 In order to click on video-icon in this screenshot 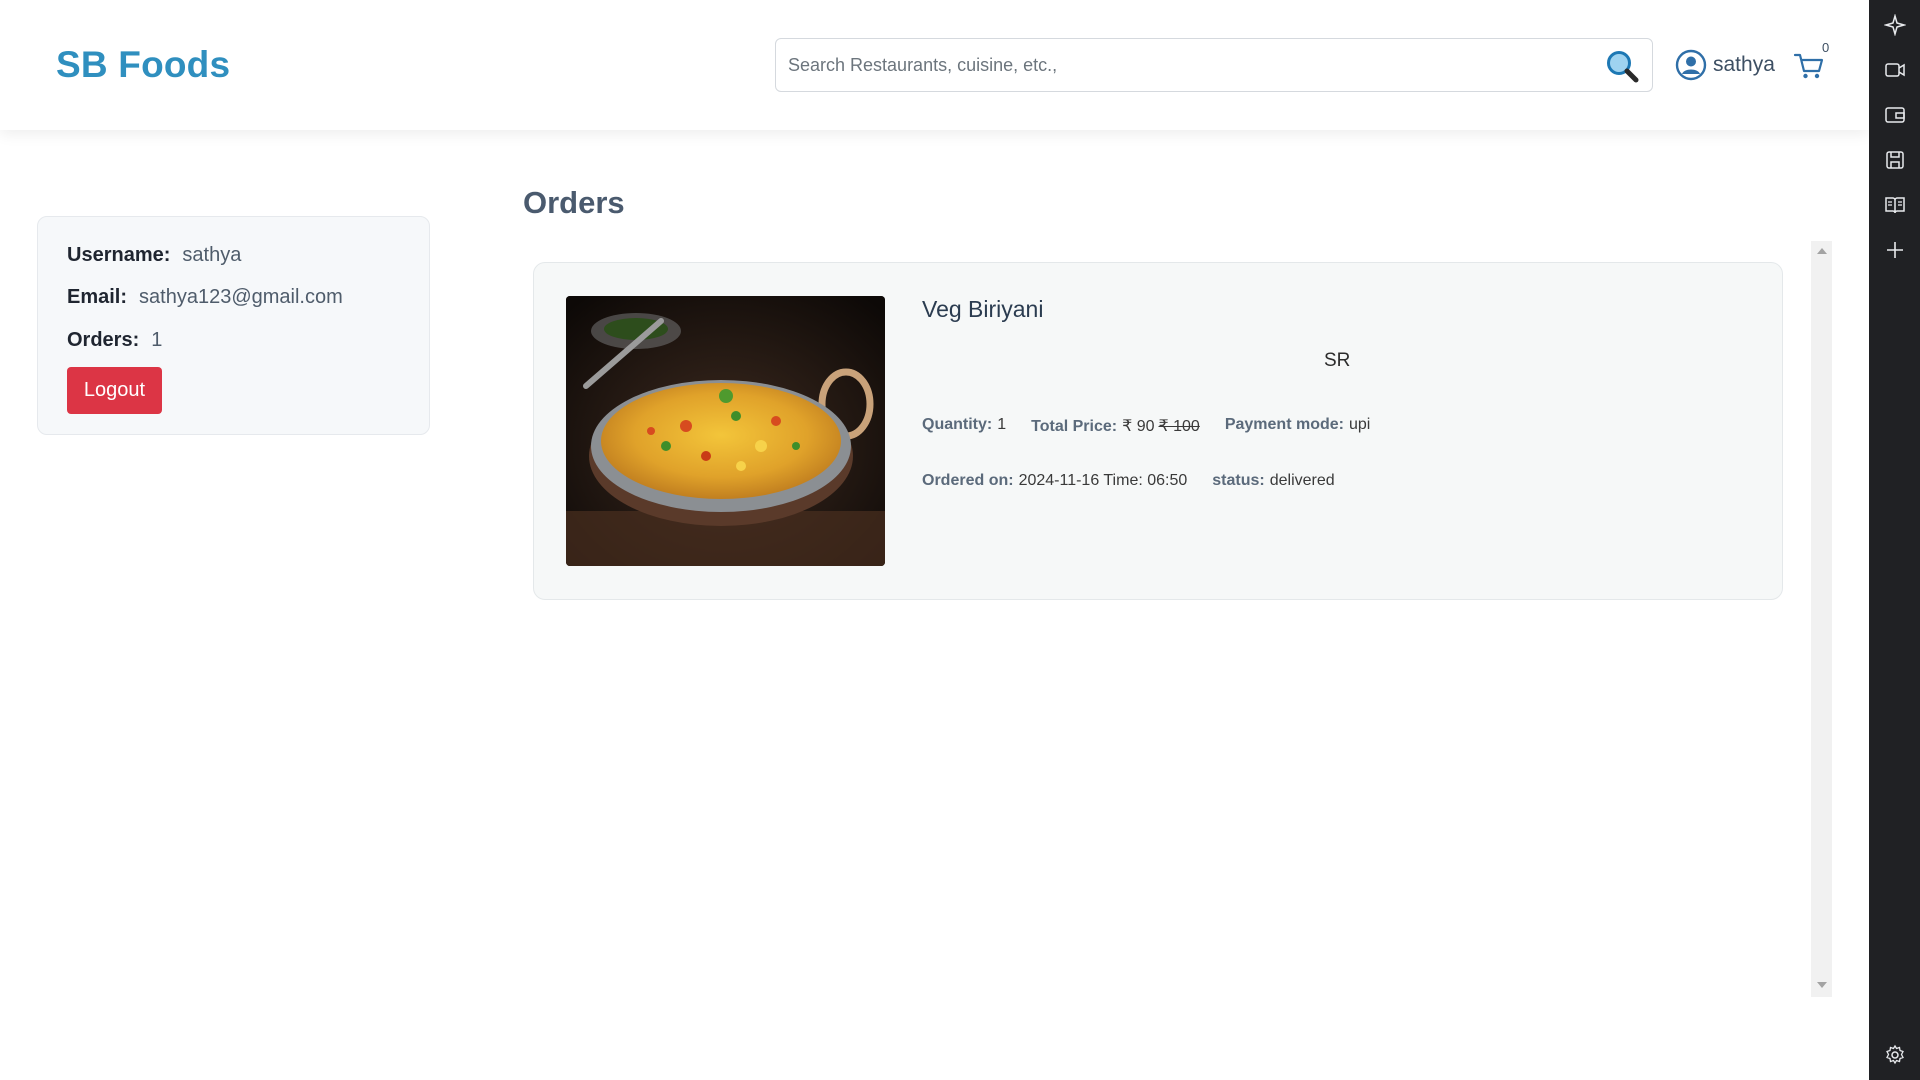, I will do `click(1895, 70)`.